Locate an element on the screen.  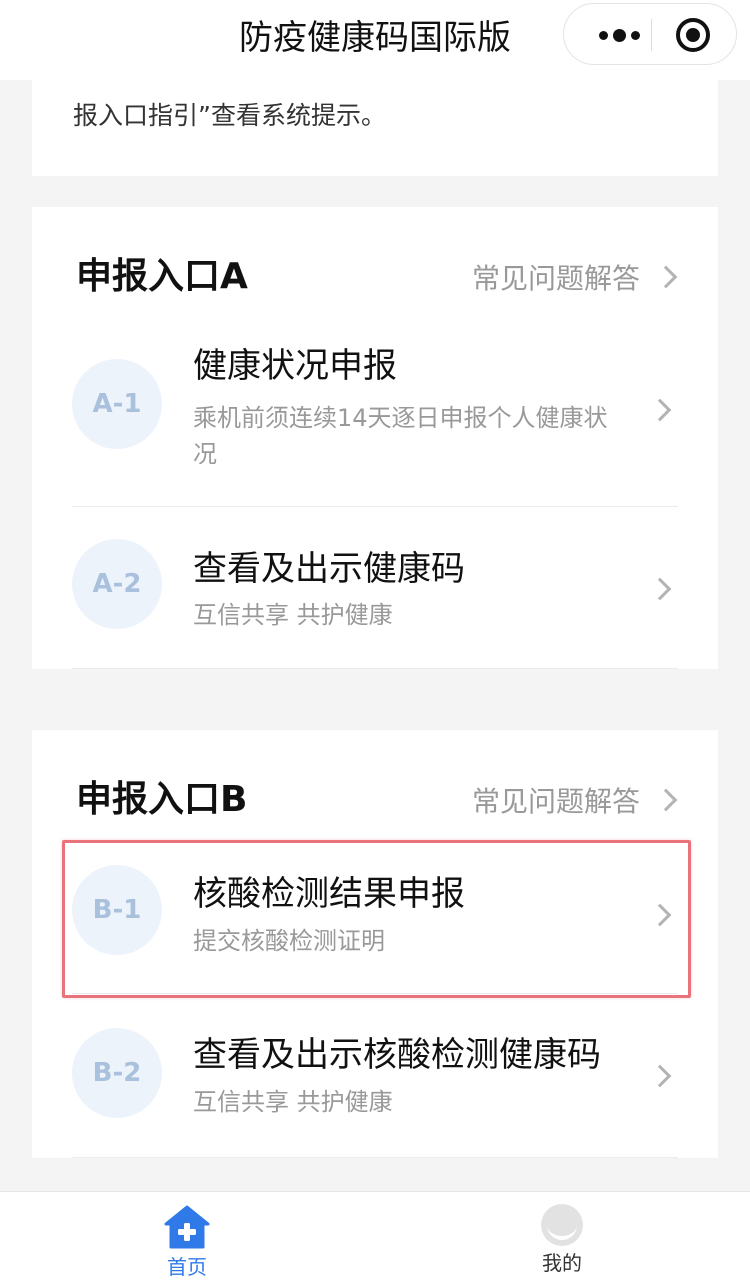
badge-b2: B-2 is located at coordinates (117, 1073).